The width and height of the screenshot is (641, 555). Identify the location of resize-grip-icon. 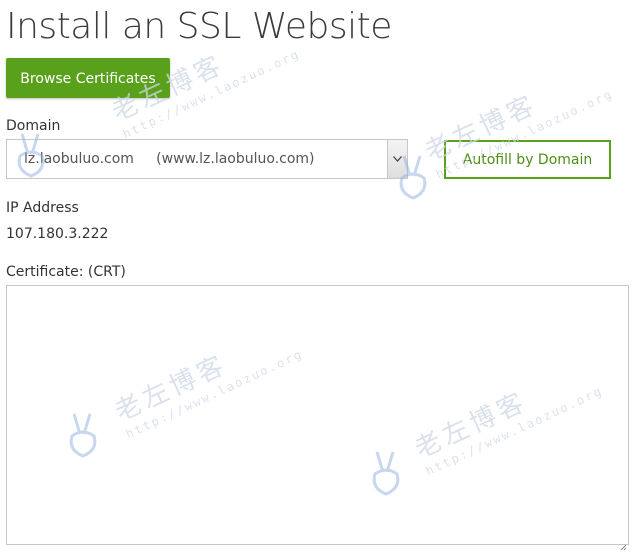
(629, 543).